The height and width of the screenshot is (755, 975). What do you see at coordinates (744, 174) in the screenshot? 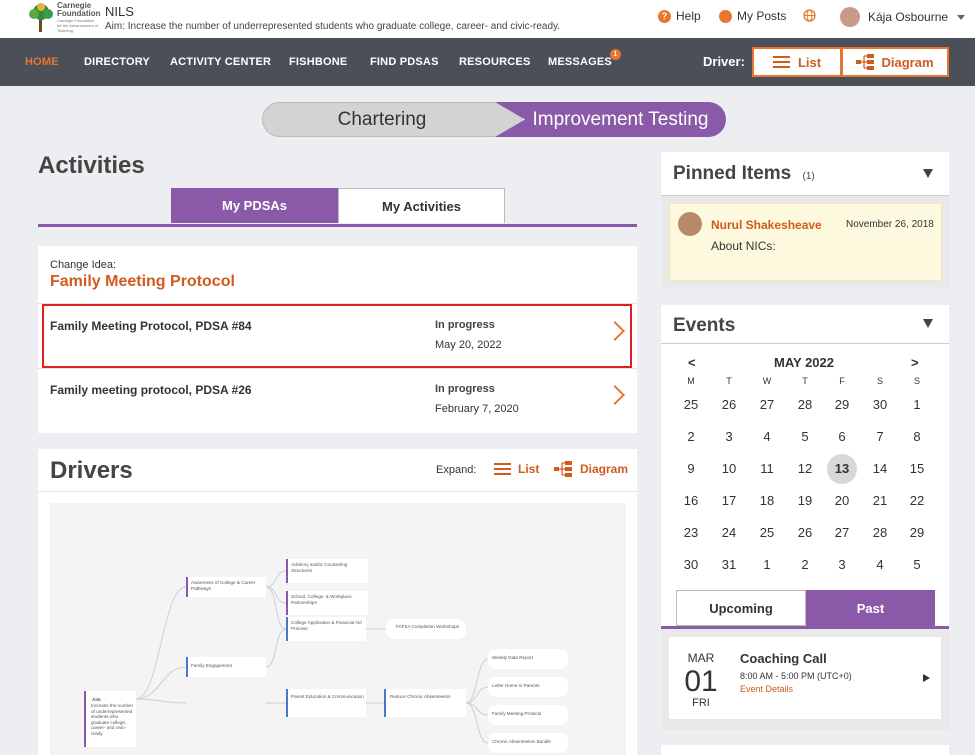
I see `pinned-items-title: Pinned Items (1)` at bounding box center [744, 174].